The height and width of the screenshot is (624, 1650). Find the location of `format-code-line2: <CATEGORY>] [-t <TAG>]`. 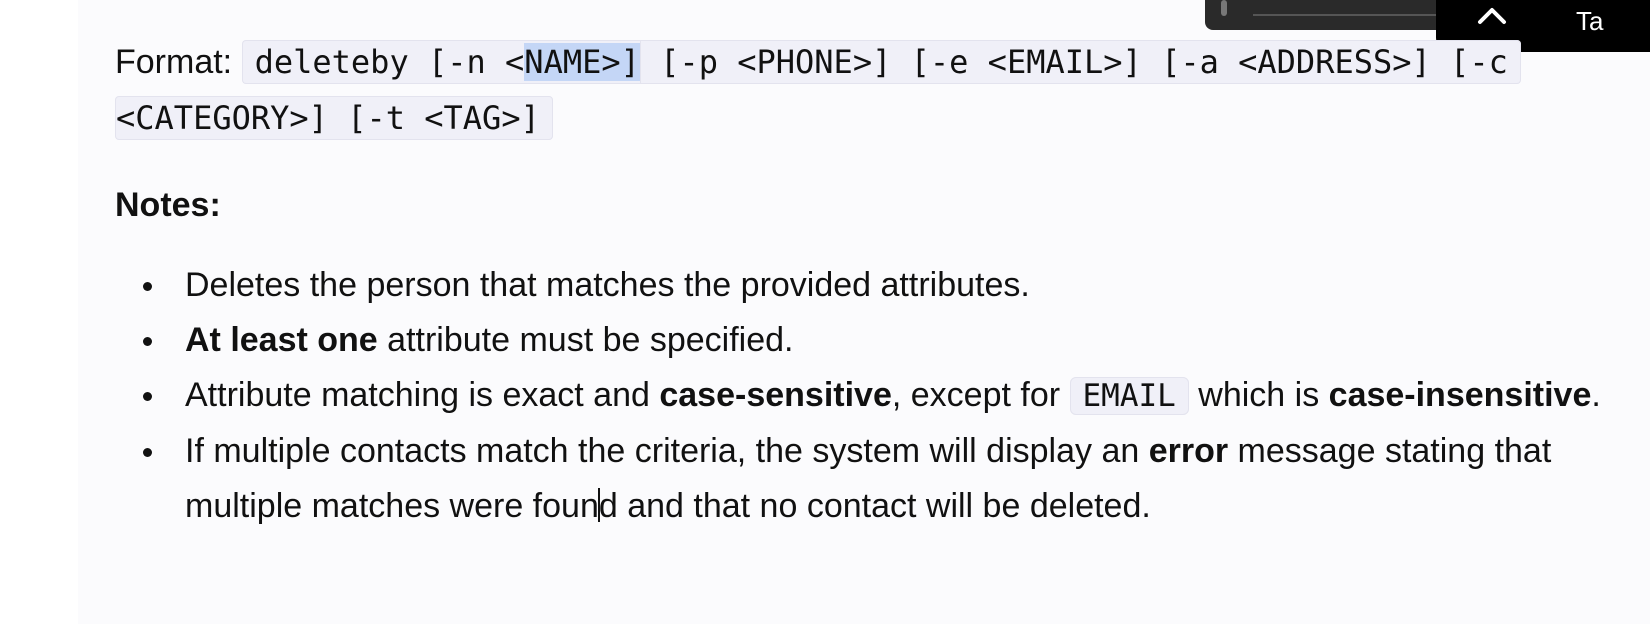

format-code-line2: <CATEGORY>] [-t <TAG>] is located at coordinates (334, 118).